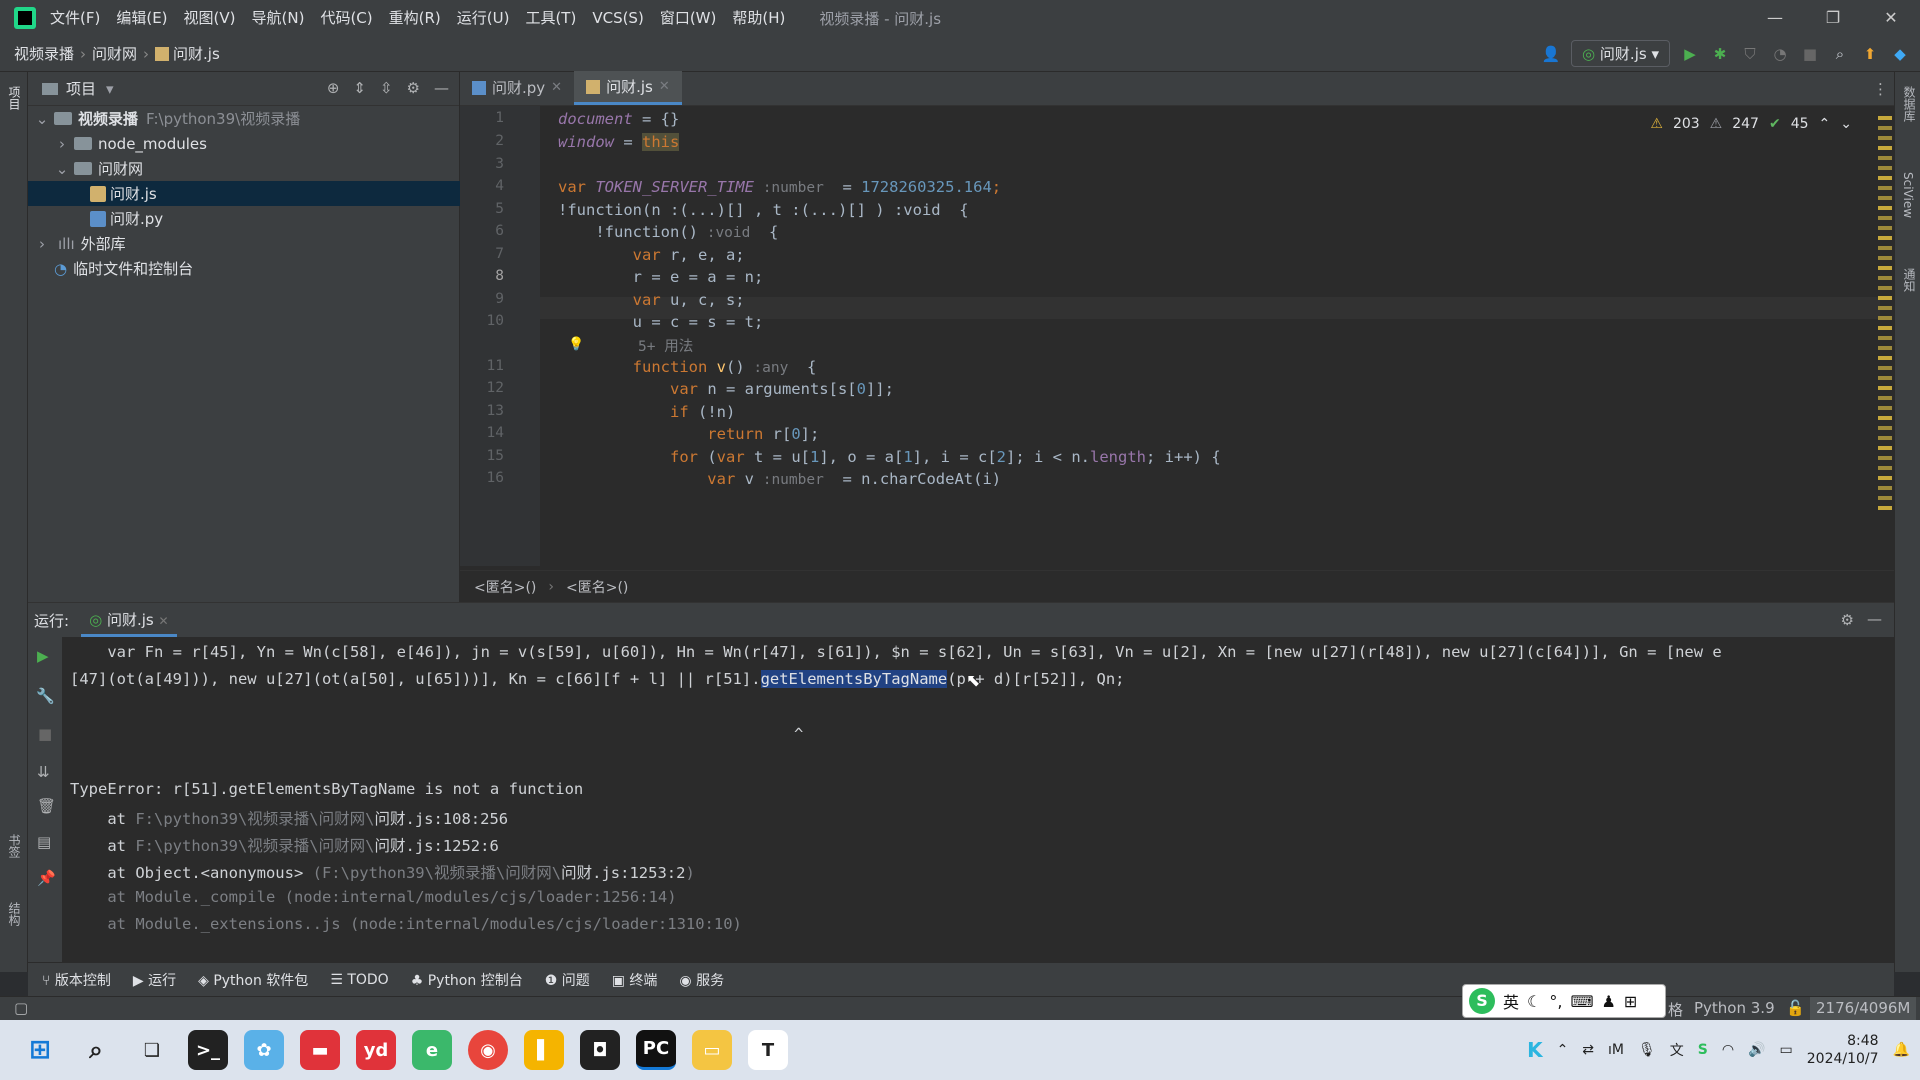 The width and height of the screenshot is (1920, 1080). What do you see at coordinates (441, 819) in the screenshot?
I see `stack-link: 问财.js:108:256` at bounding box center [441, 819].